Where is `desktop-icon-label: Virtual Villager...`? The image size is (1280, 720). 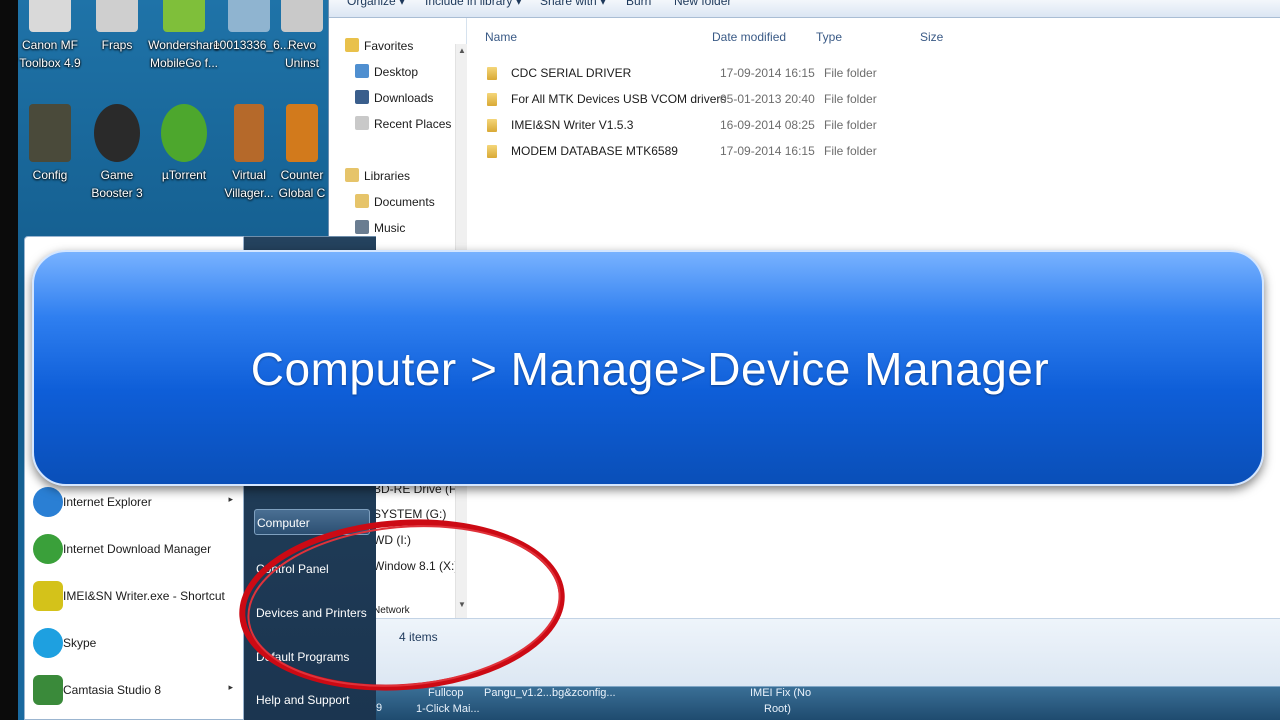 desktop-icon-label: Virtual Villager... is located at coordinates (249, 184).